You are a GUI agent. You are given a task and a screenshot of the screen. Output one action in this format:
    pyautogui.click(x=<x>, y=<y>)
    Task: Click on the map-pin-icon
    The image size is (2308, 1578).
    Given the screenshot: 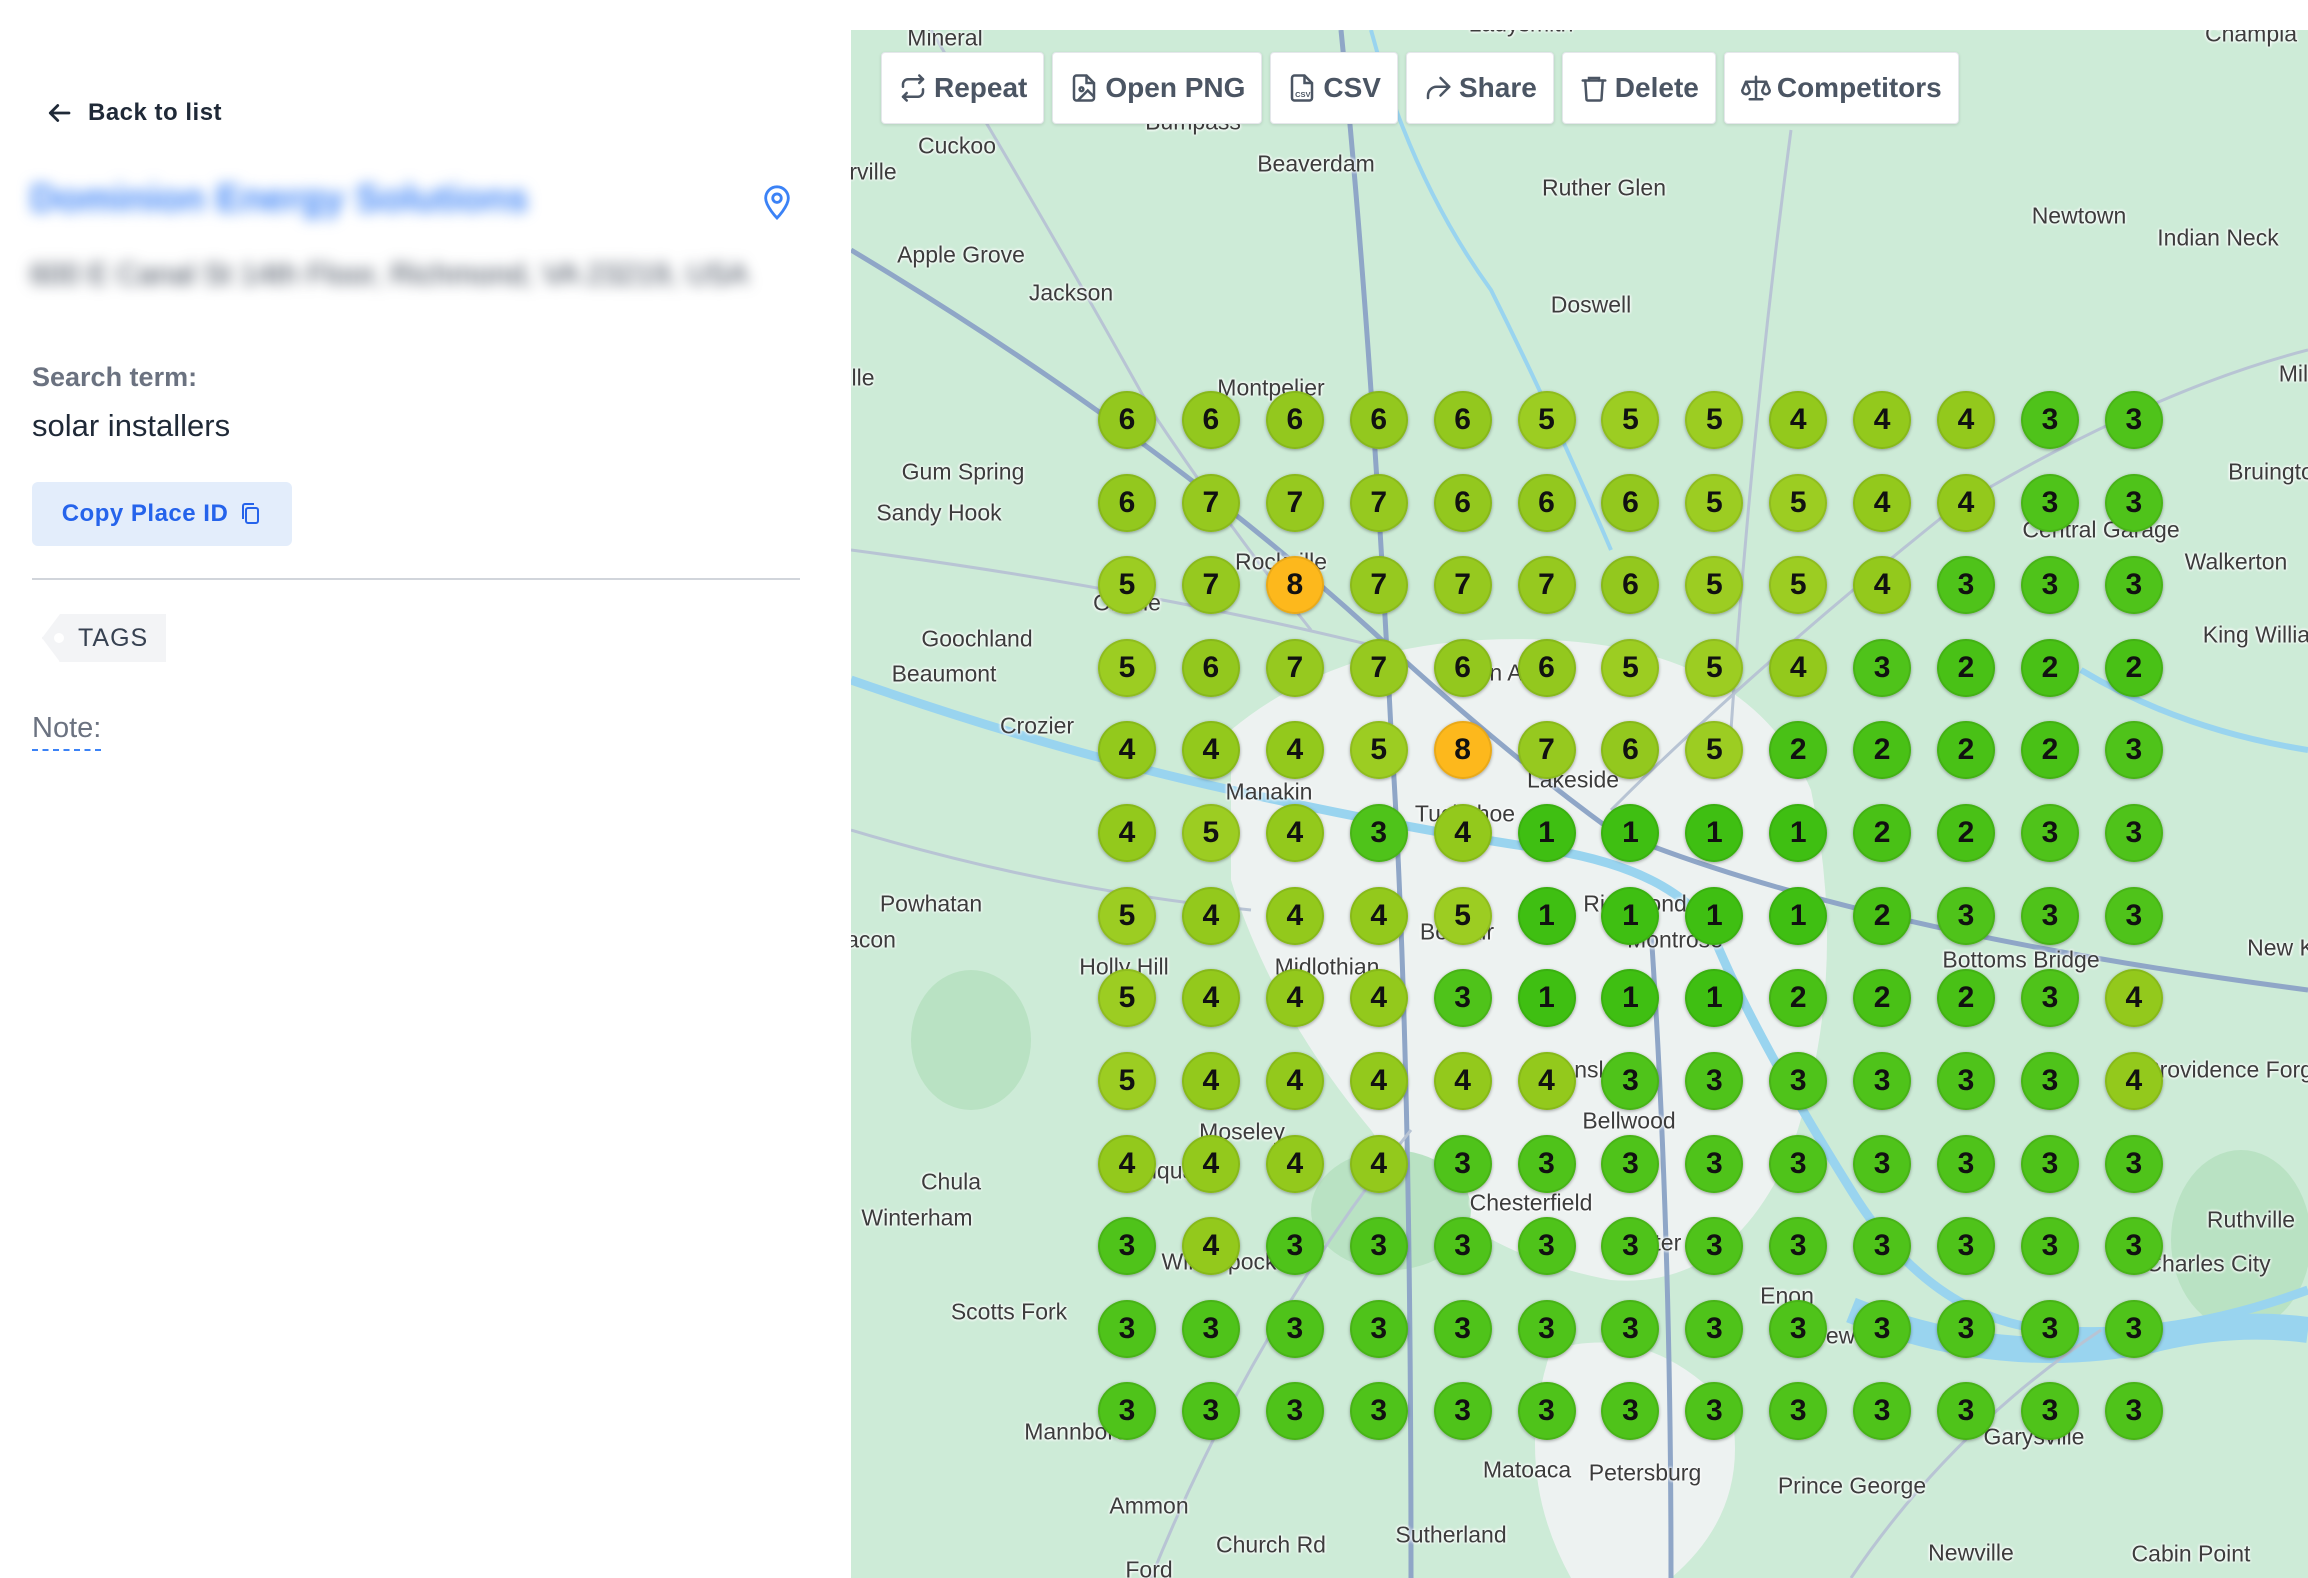 What is the action you would take?
    pyautogui.click(x=777, y=201)
    